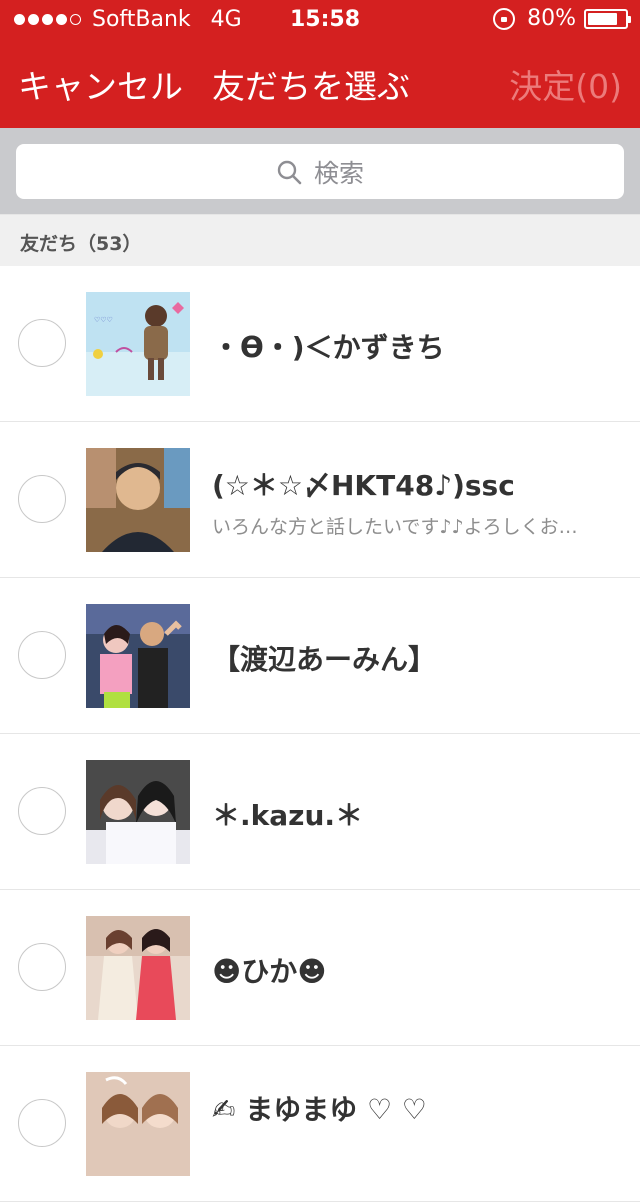 The image size is (640, 1202). I want to click on list-item: ☻ひか☻, so click(320, 968).